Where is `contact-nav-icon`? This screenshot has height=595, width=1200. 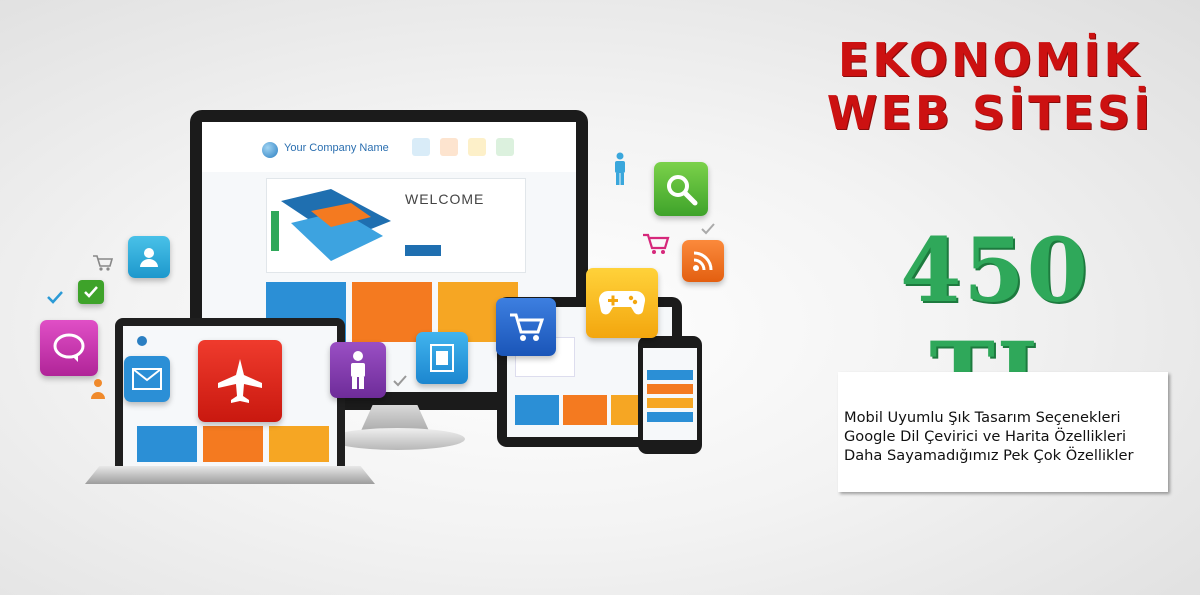
contact-nav-icon is located at coordinates (505, 147).